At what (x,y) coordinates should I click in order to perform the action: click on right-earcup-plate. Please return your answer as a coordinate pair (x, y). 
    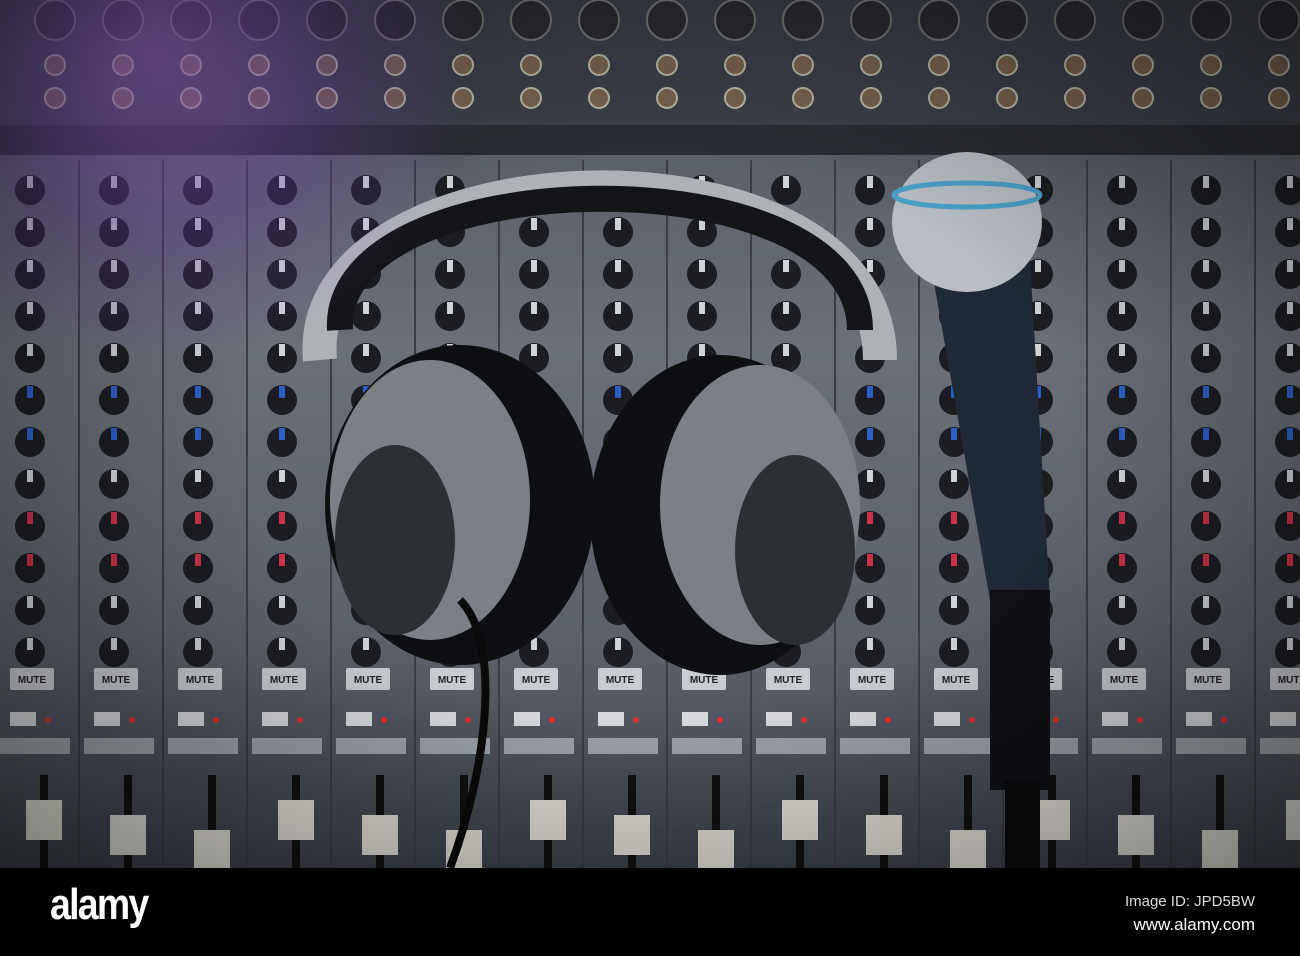
    Looking at the image, I should click on (795, 550).